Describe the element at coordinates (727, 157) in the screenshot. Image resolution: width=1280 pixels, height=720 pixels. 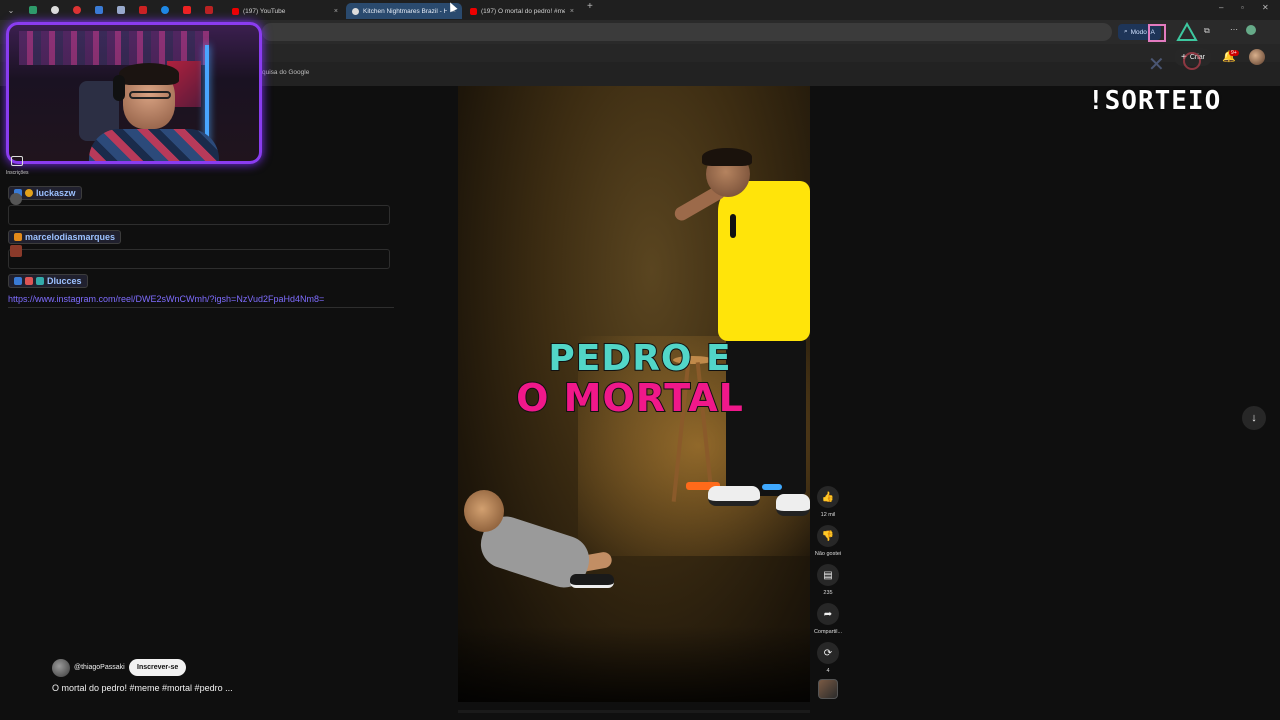
I see `comedian-hair` at that location.